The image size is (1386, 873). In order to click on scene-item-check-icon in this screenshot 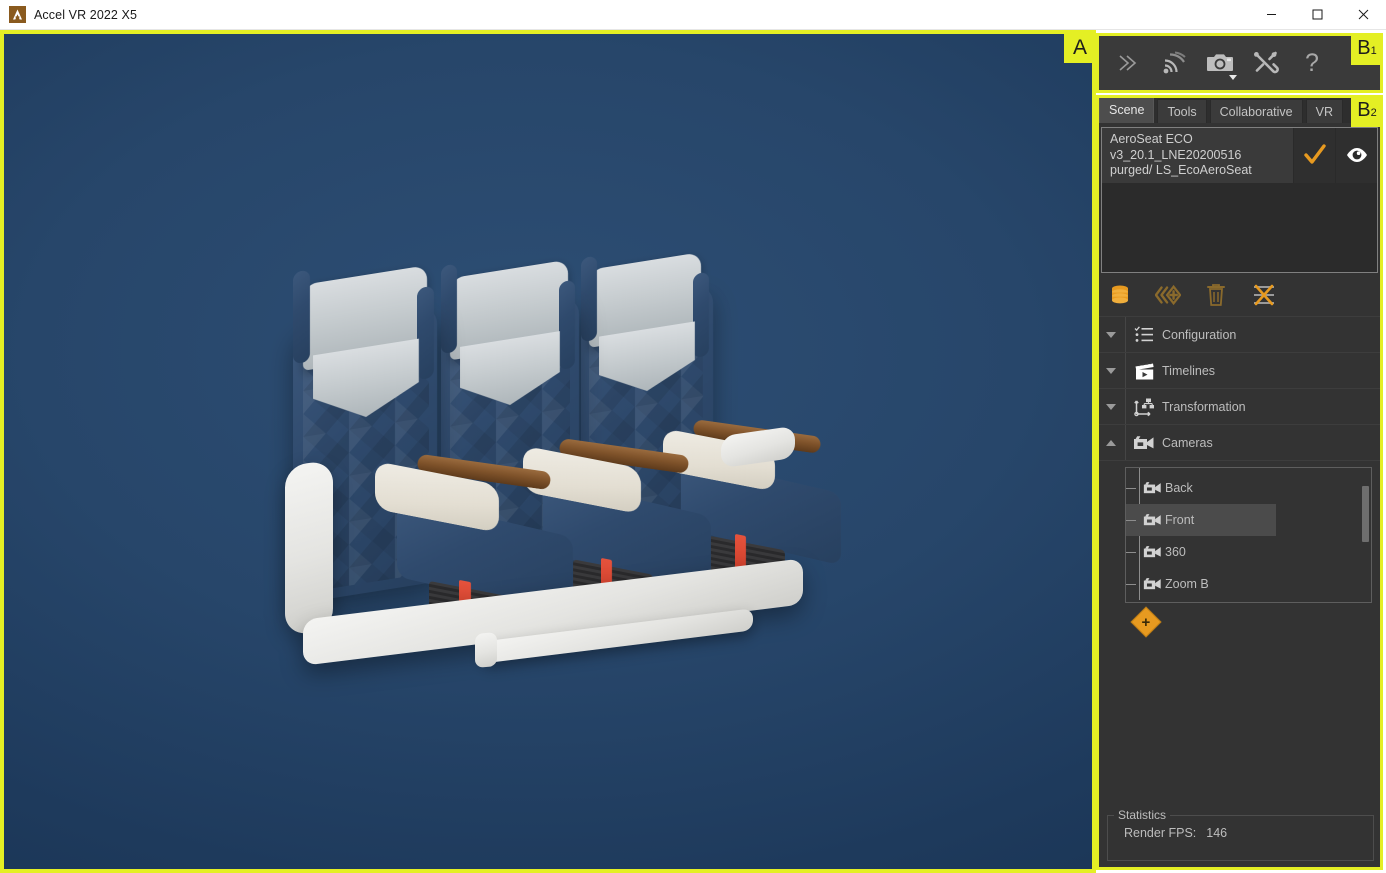, I will do `click(1314, 155)`.